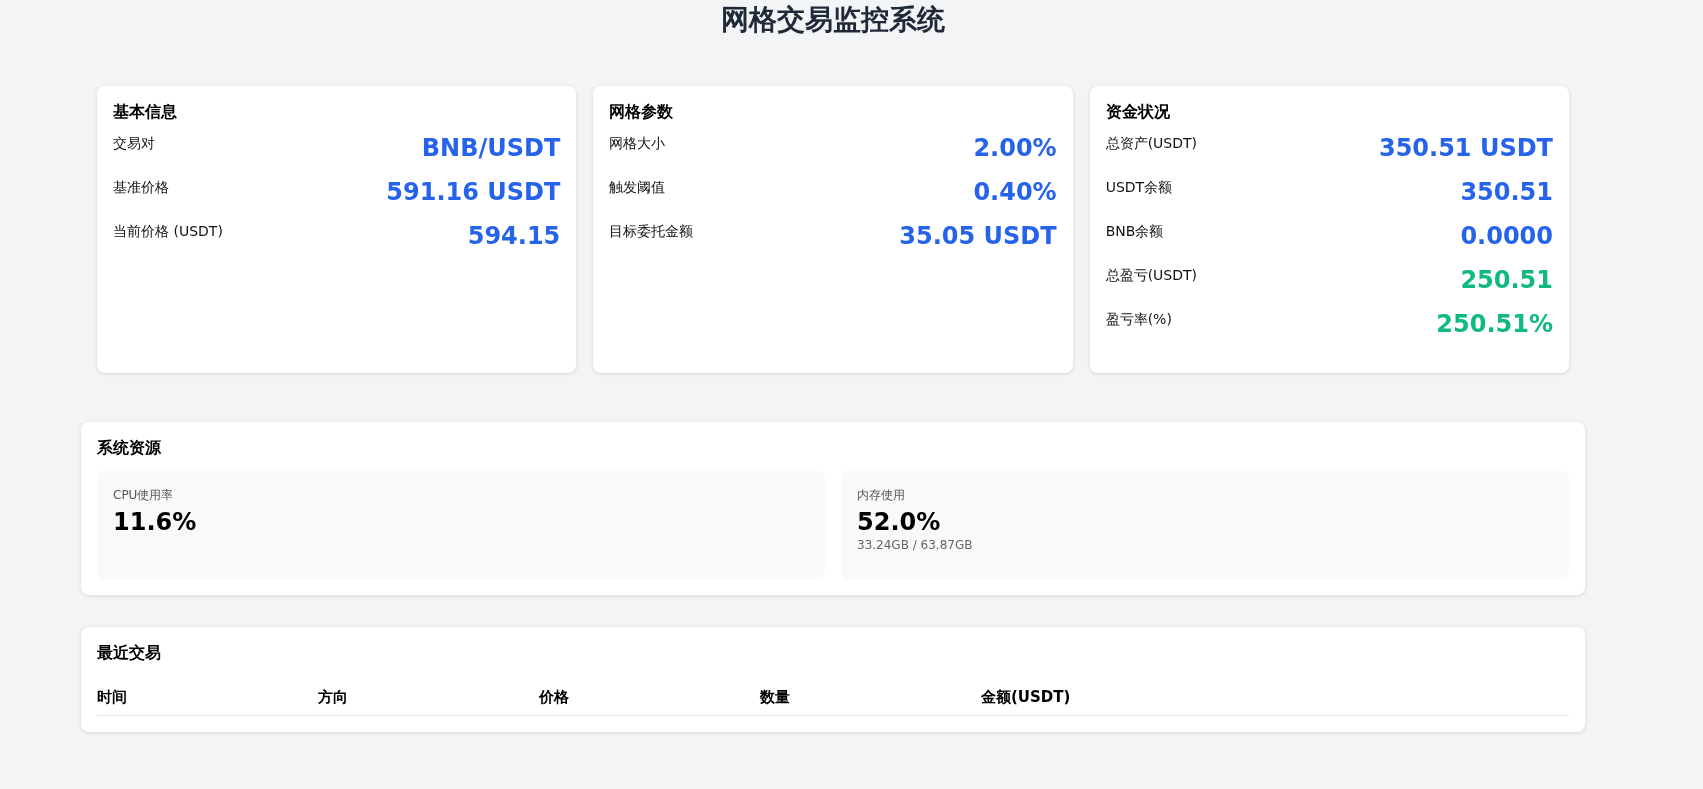 This screenshot has width=1703, height=789. I want to click on metric-value: 11.6%, so click(155, 522).